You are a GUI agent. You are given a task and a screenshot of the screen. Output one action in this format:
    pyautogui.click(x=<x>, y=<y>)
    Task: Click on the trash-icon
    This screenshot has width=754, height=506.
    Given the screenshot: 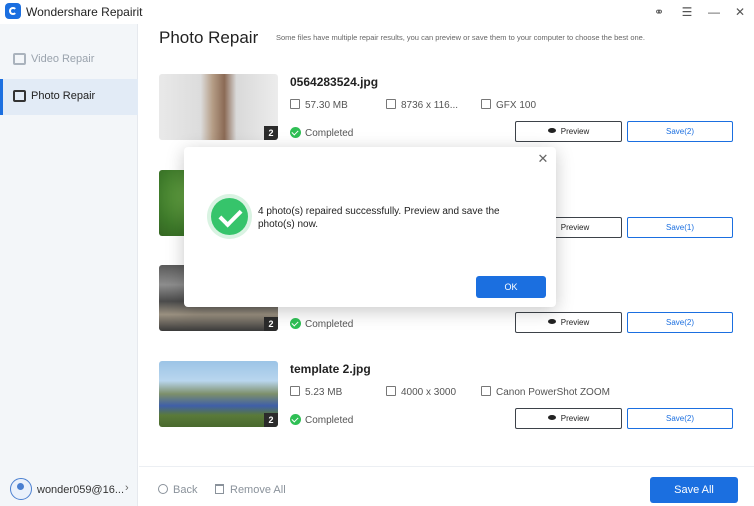 What is the action you would take?
    pyautogui.click(x=219, y=489)
    